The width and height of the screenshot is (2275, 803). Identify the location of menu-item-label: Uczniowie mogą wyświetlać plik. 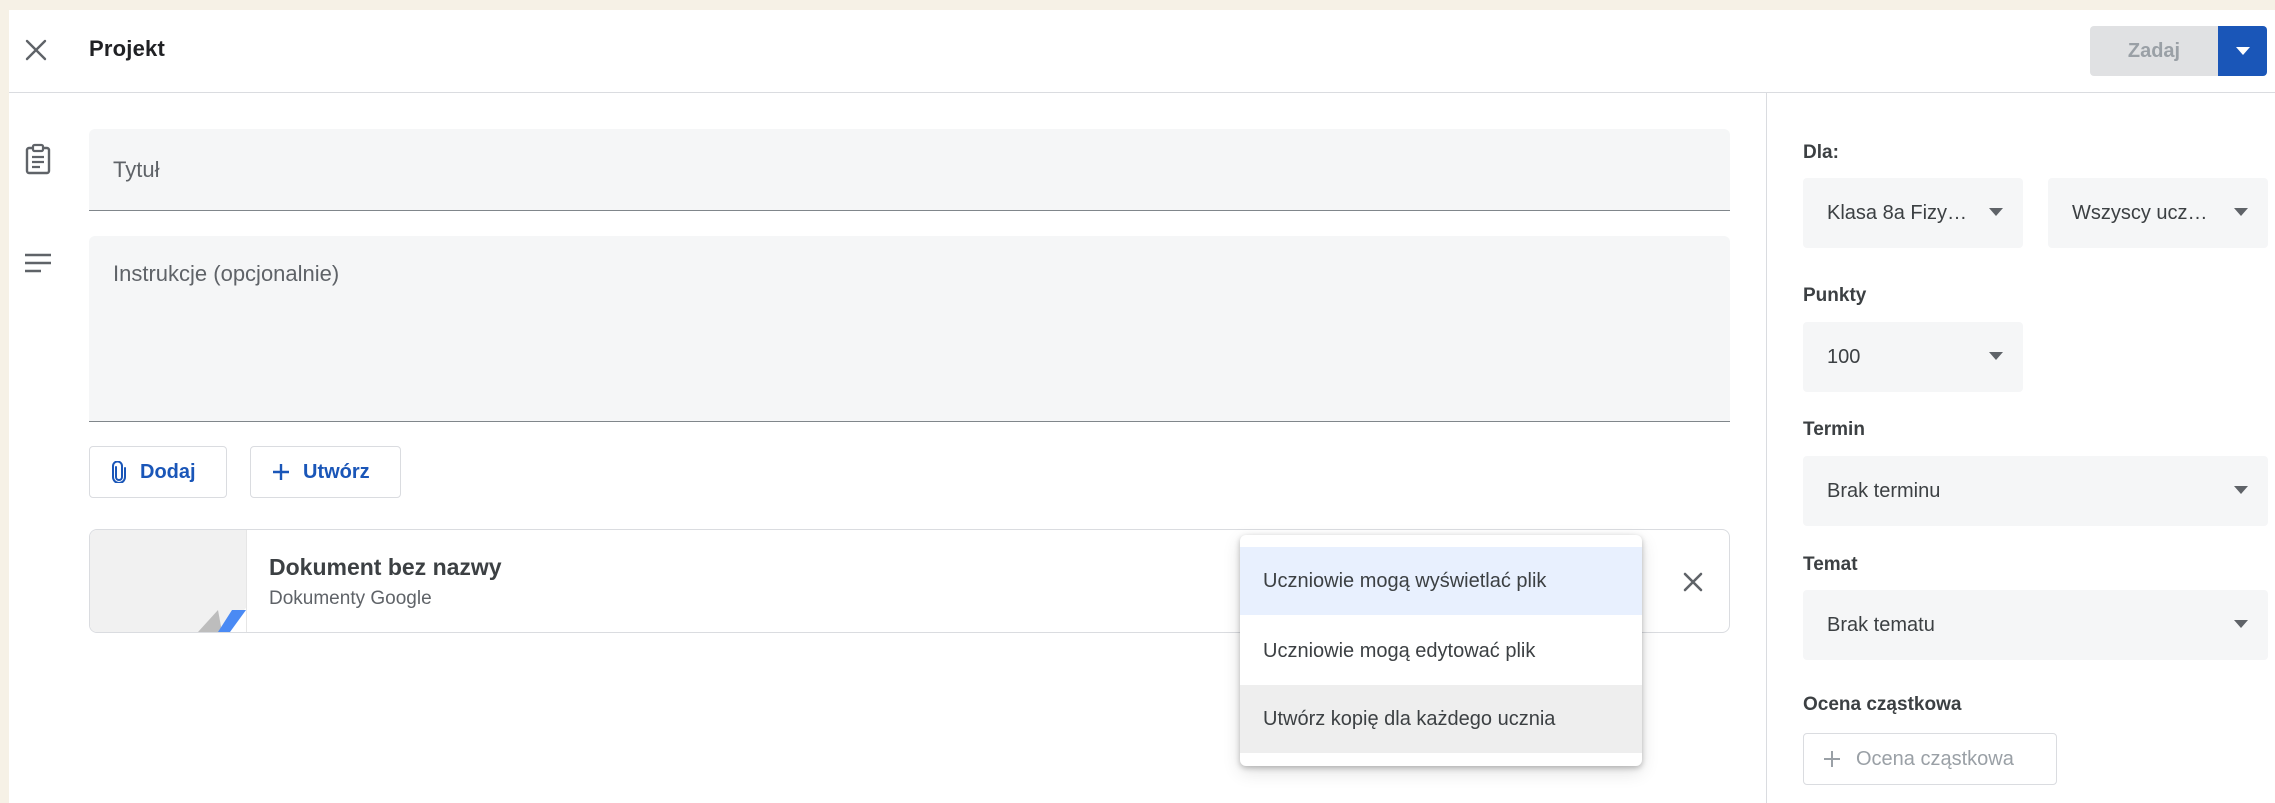
(1405, 580).